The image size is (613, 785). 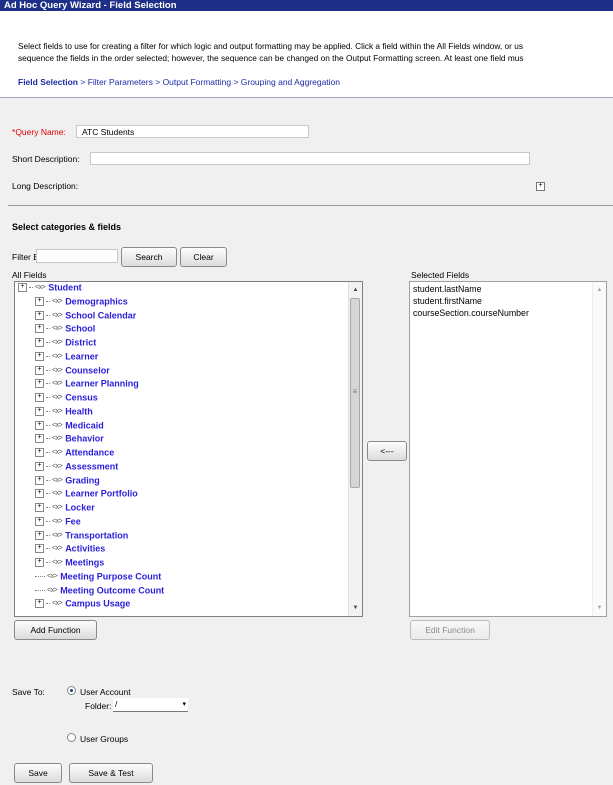 What do you see at coordinates (310, 158) in the screenshot?
I see `short-description-input` at bounding box center [310, 158].